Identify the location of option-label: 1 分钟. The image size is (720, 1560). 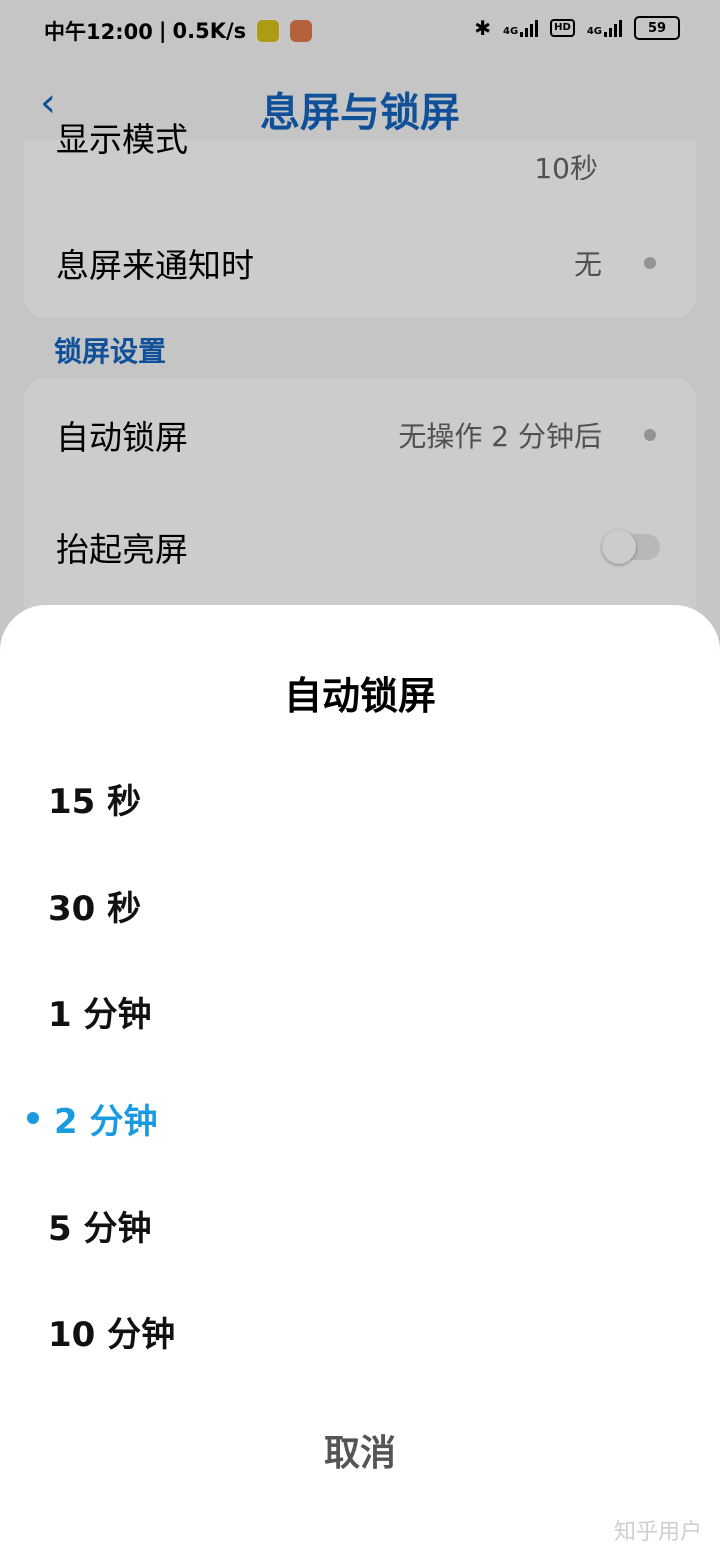
(100, 1014).